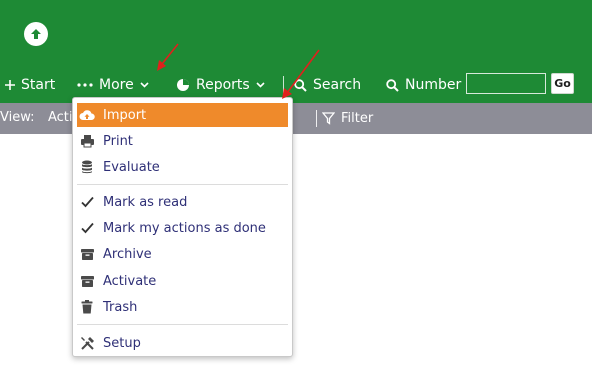 The height and width of the screenshot is (377, 592). I want to click on annotation-arrowhead-import, so click(287, 93).